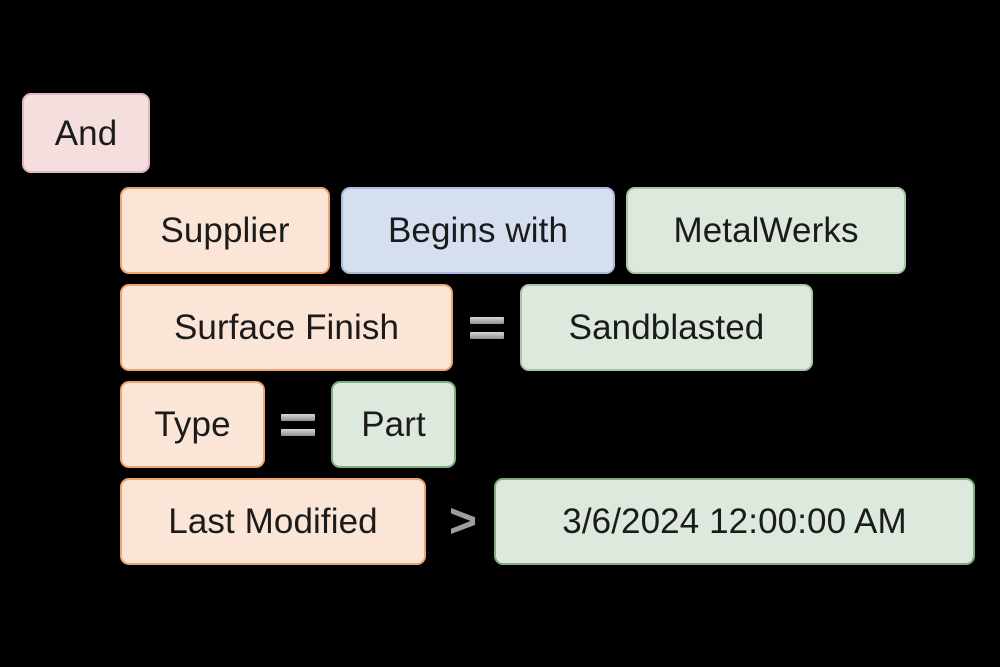 The height and width of the screenshot is (667, 1000). I want to click on condition-operator-chip-begins-with: Begins with, so click(478, 230).